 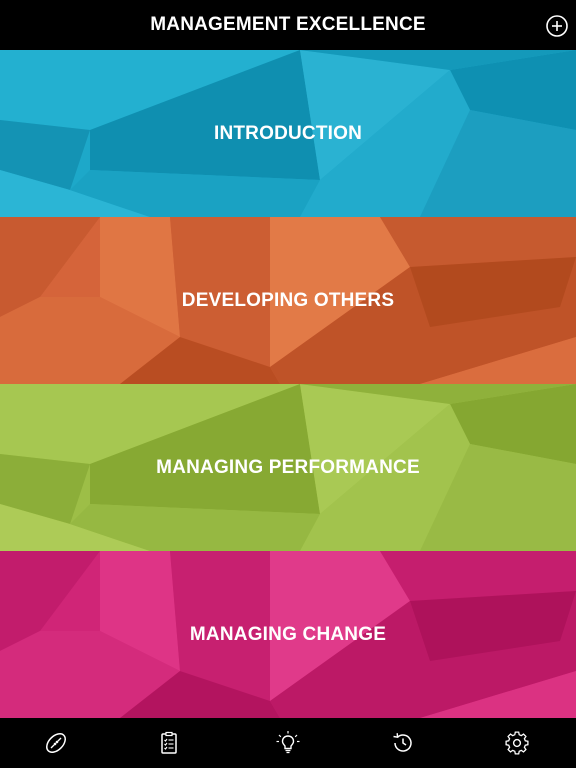 I want to click on clipboard-checklist-icon, so click(x=169, y=742).